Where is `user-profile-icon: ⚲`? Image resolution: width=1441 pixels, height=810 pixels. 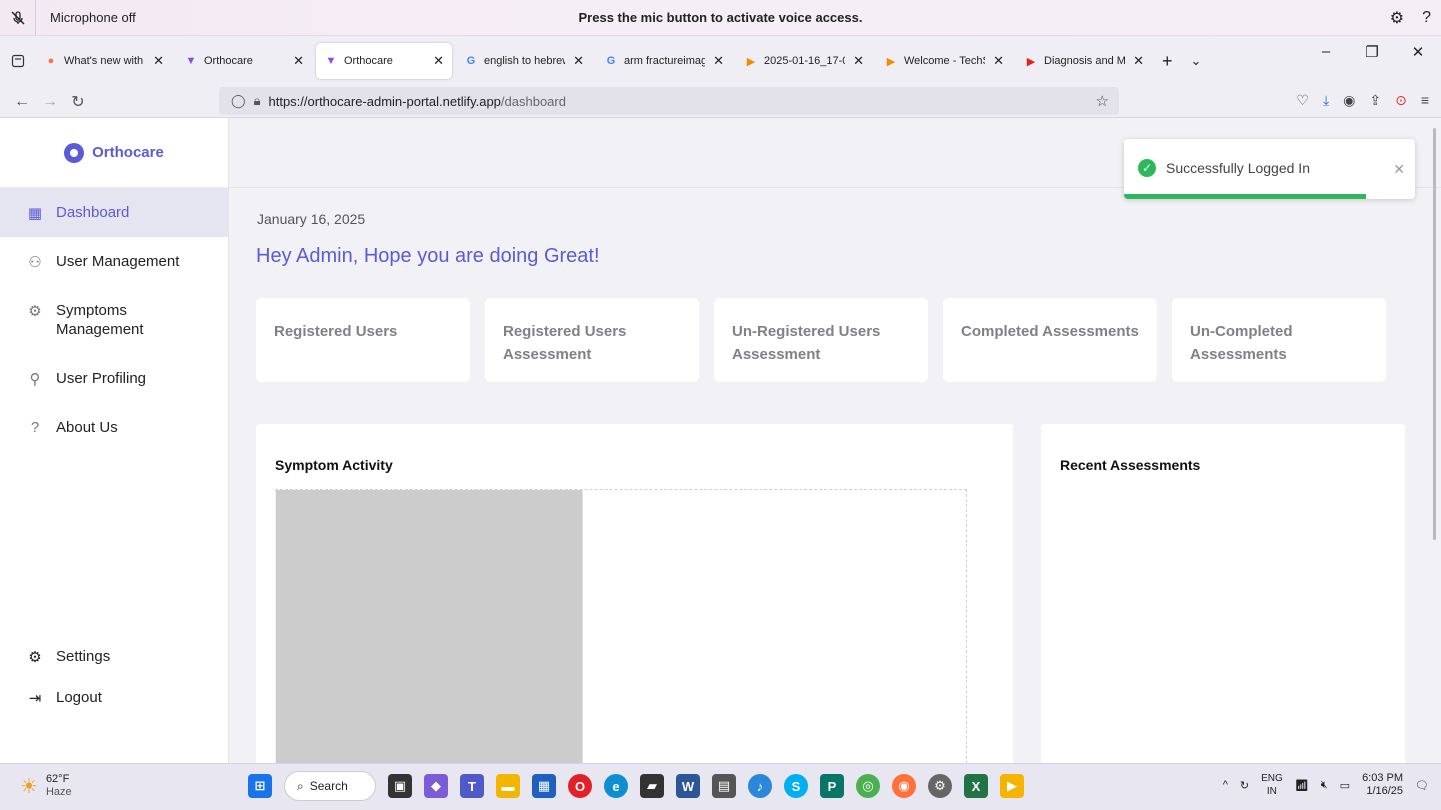
user-profile-icon: ⚲ is located at coordinates (35, 379).